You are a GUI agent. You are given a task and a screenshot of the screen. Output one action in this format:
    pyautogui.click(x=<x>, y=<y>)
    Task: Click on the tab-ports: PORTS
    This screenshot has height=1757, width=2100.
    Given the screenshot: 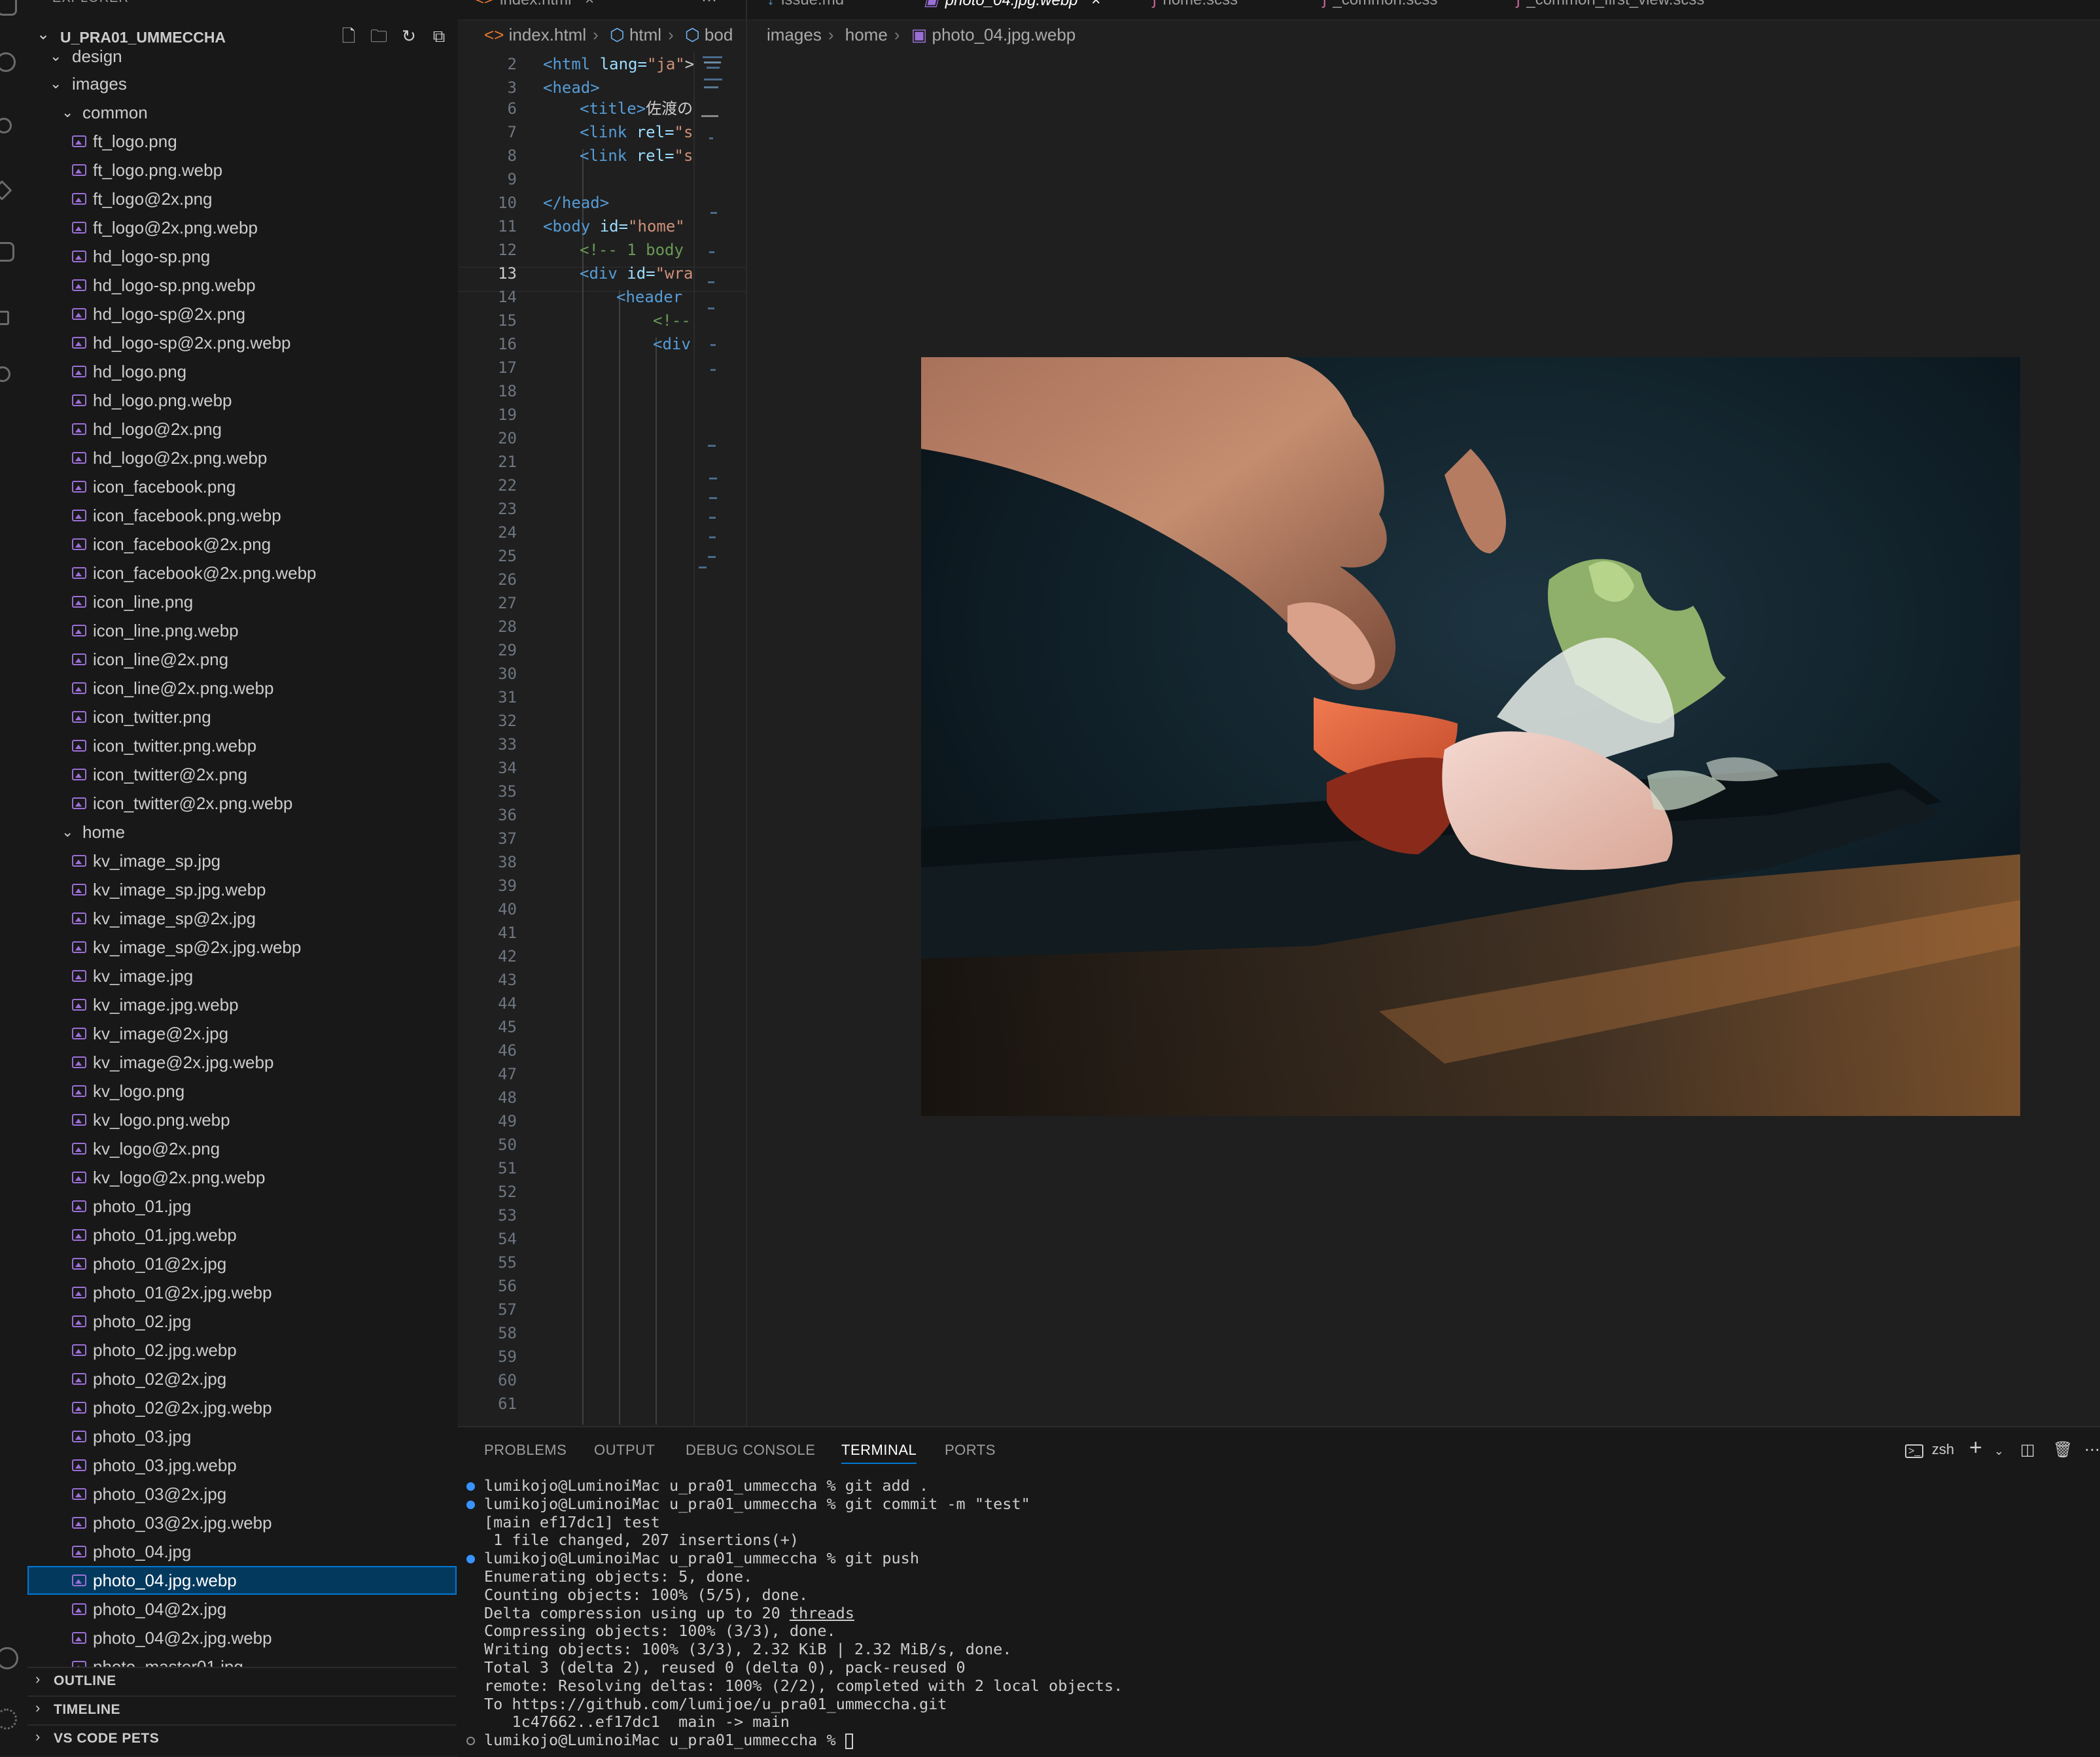 What is the action you would take?
    pyautogui.click(x=970, y=1450)
    